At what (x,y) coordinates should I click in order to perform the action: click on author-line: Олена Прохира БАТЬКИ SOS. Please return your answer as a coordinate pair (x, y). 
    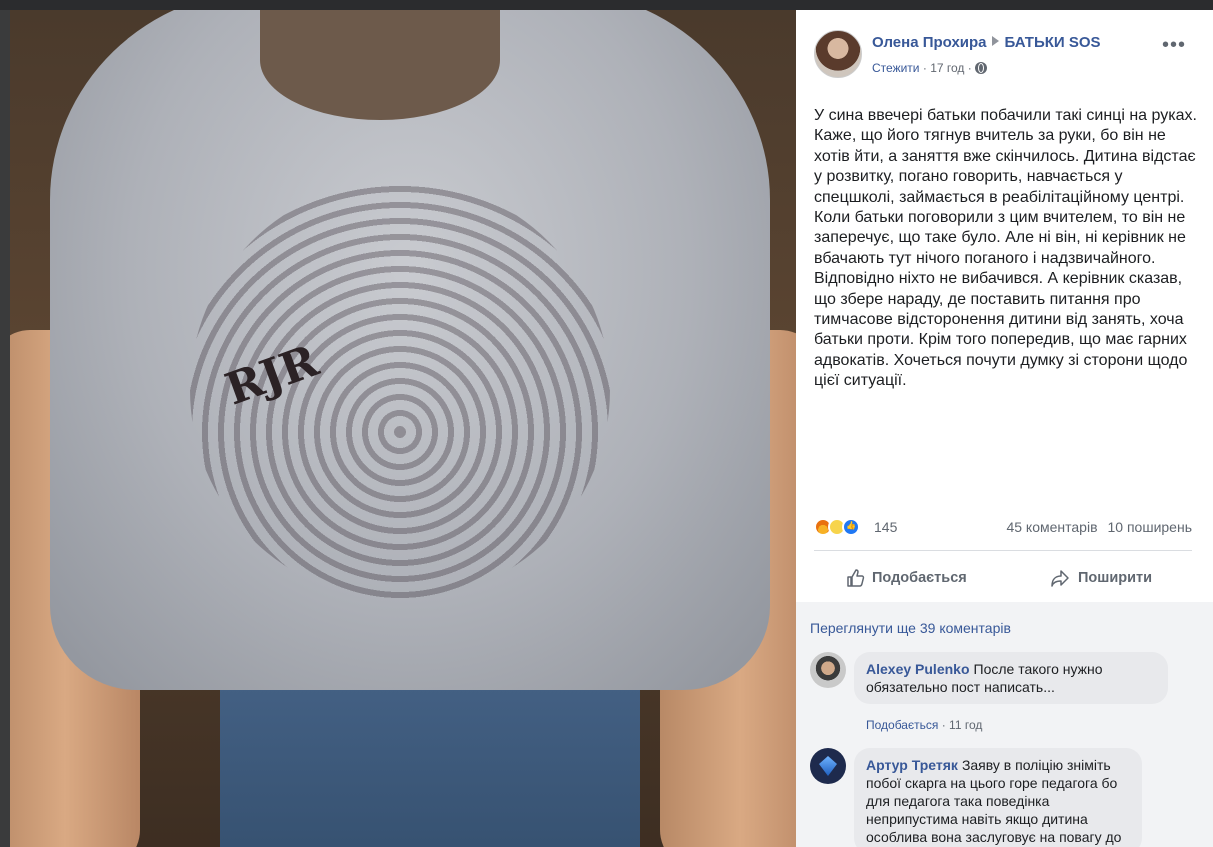
    Looking at the image, I should click on (986, 42).